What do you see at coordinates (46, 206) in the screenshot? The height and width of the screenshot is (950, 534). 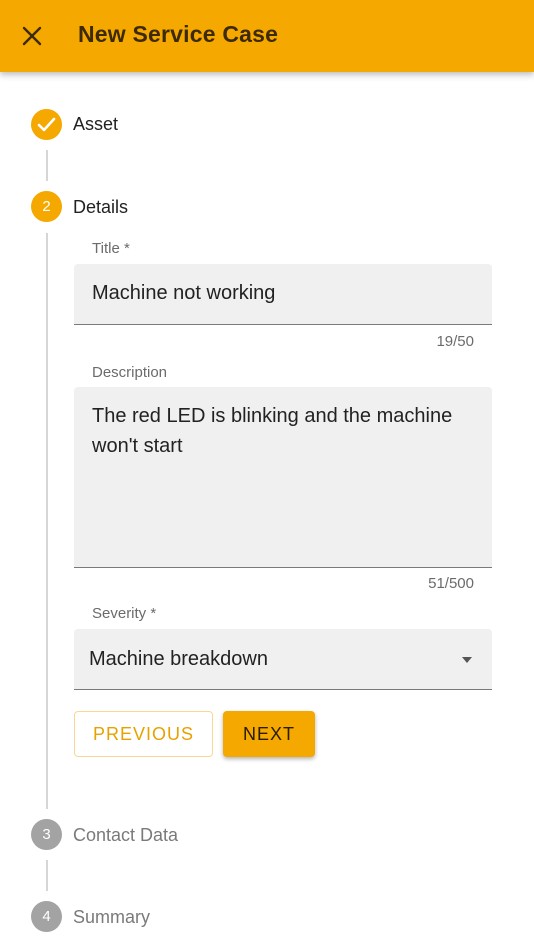 I see `step-details-marker: 2` at bounding box center [46, 206].